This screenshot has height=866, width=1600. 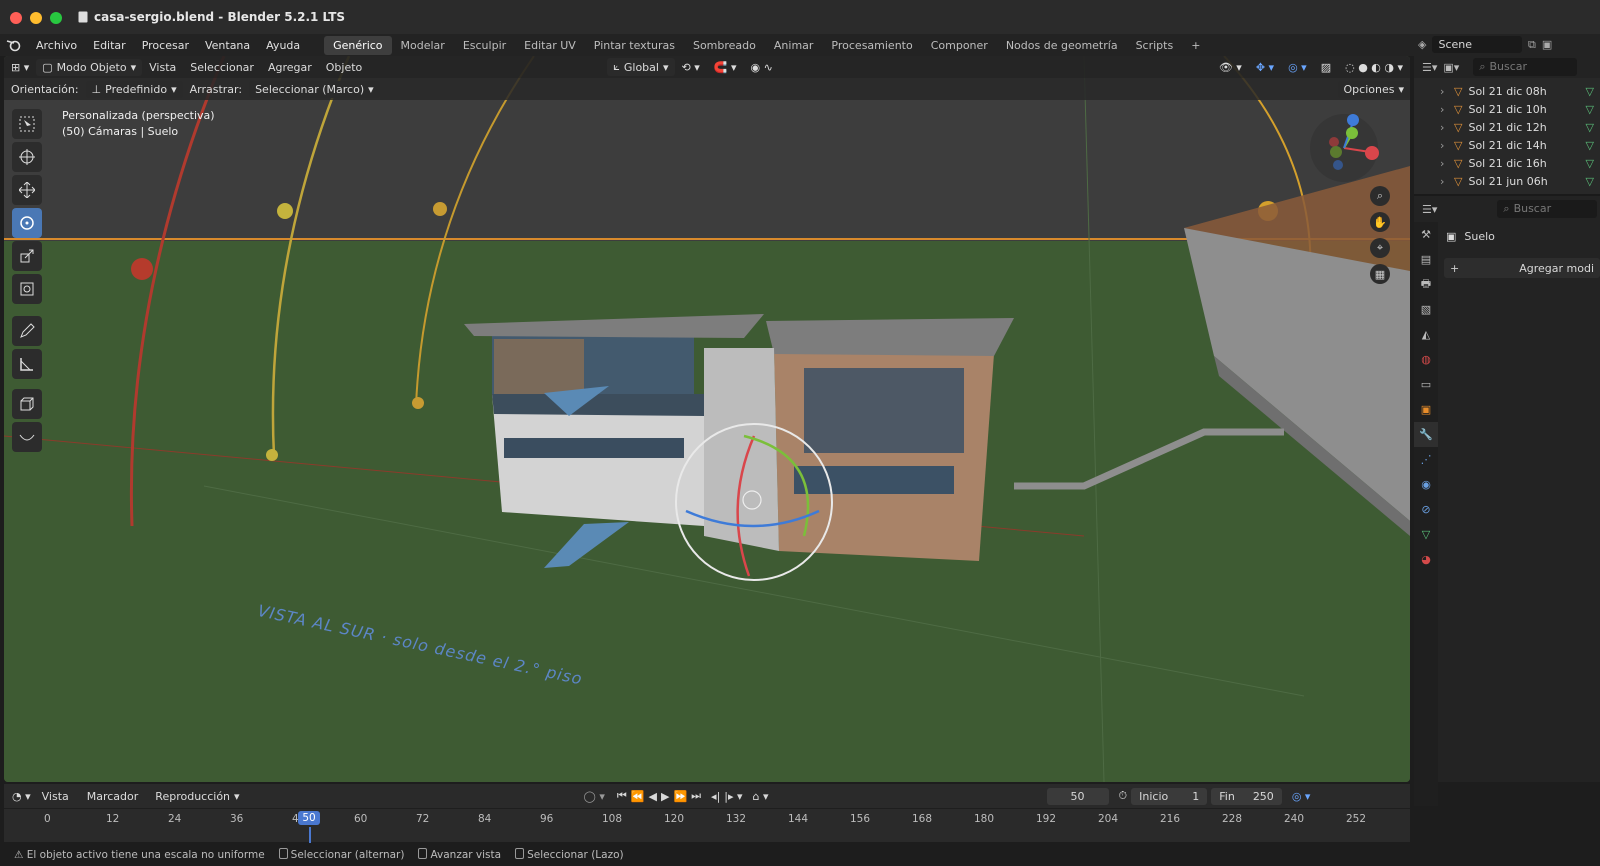 I want to click on constraints-tab-icon: ⊘, so click(x=1426, y=509).